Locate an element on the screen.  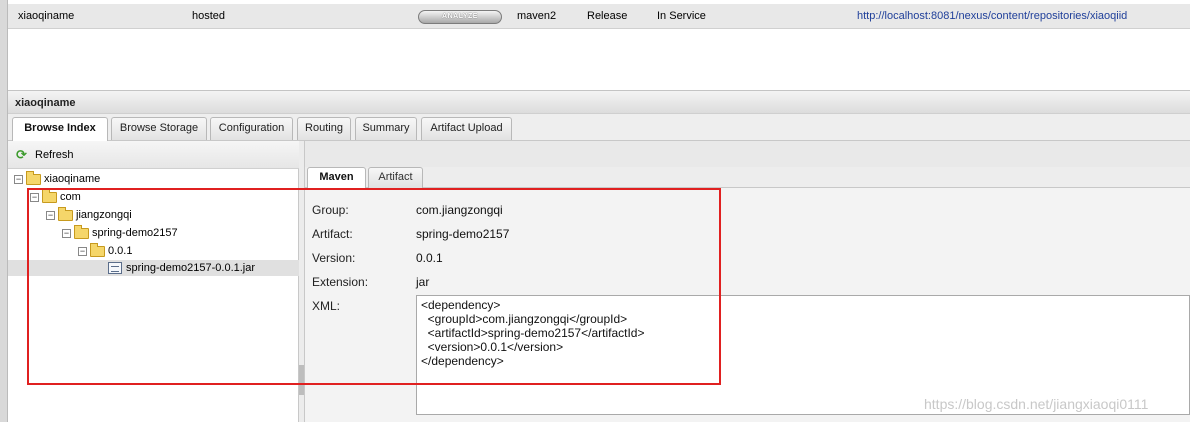
detail-toolbar is located at coordinates (747, 154).